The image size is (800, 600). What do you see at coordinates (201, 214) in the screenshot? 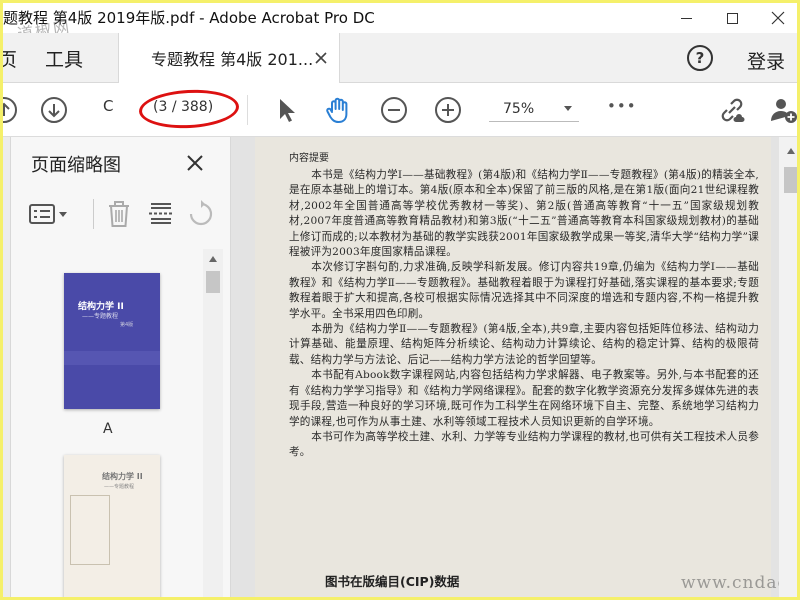
I see `rotate-page-icon` at bounding box center [201, 214].